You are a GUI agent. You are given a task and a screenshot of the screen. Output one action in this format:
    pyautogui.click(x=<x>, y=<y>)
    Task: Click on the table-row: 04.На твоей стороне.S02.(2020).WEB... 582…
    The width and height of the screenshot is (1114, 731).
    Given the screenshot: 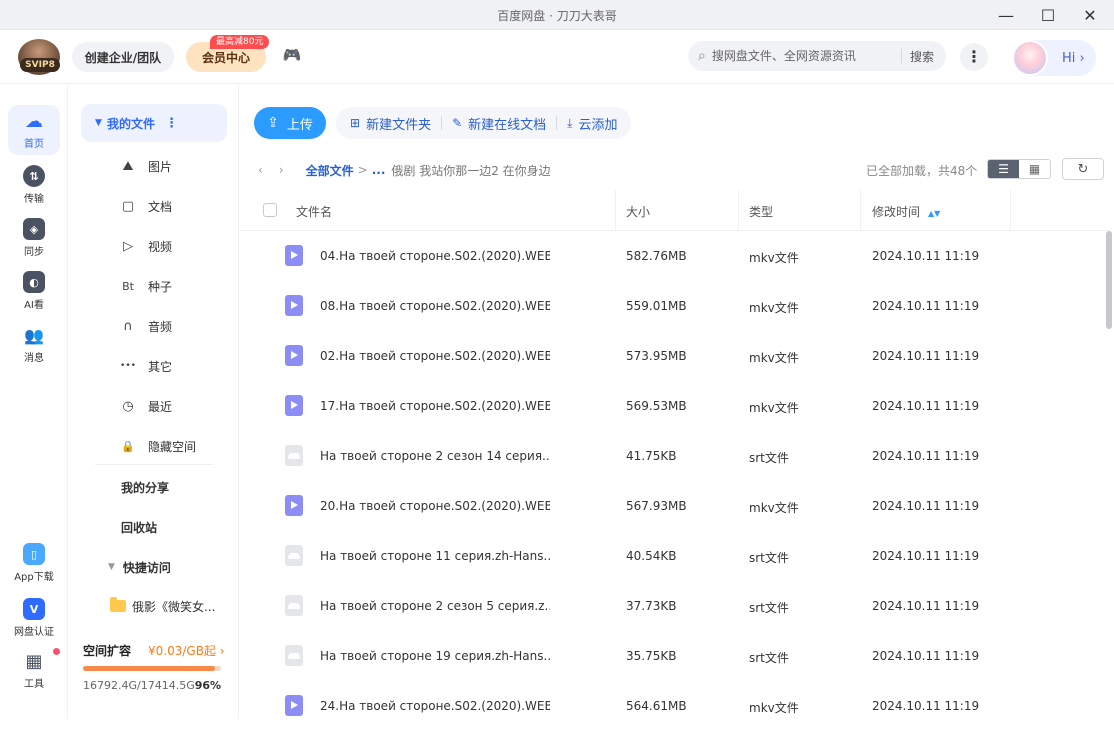 What is the action you would take?
    pyautogui.click(x=675, y=256)
    